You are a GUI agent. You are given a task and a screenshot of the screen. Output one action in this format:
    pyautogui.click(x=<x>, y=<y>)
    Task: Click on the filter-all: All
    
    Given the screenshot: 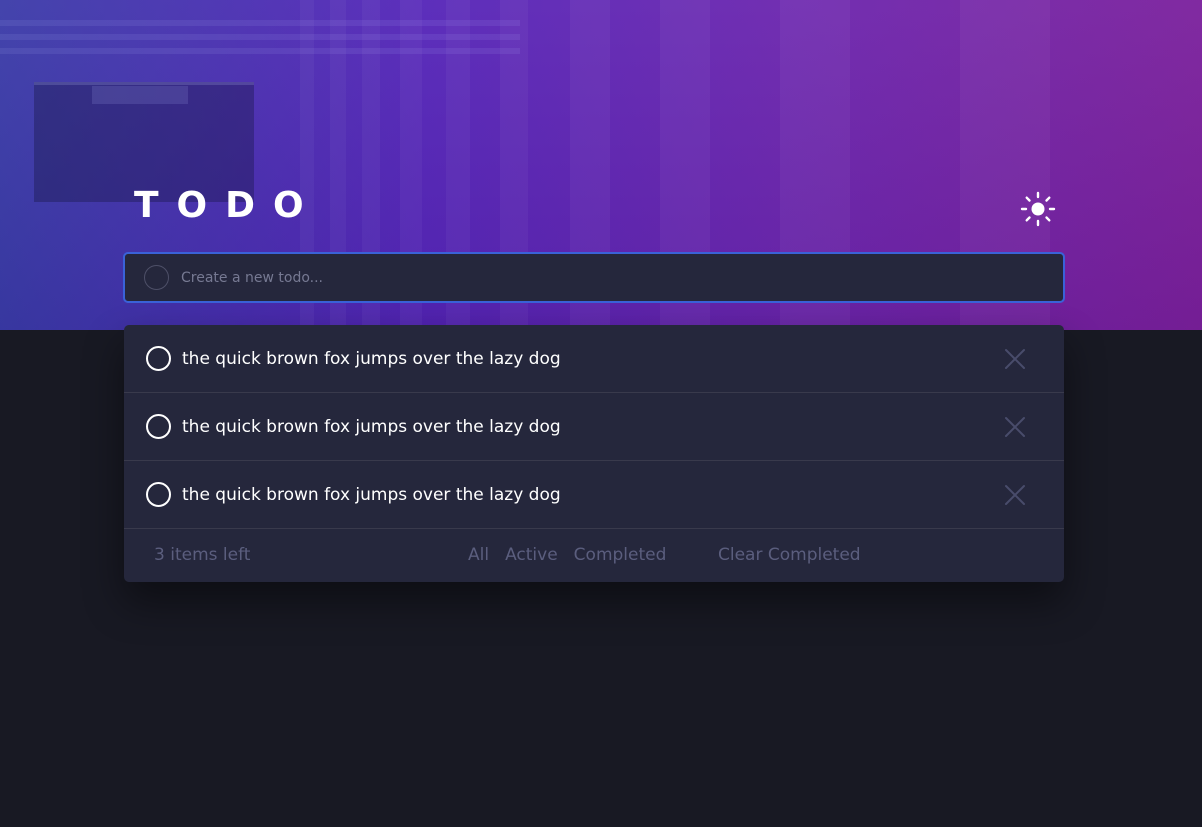 What is the action you would take?
    pyautogui.click(x=478, y=555)
    